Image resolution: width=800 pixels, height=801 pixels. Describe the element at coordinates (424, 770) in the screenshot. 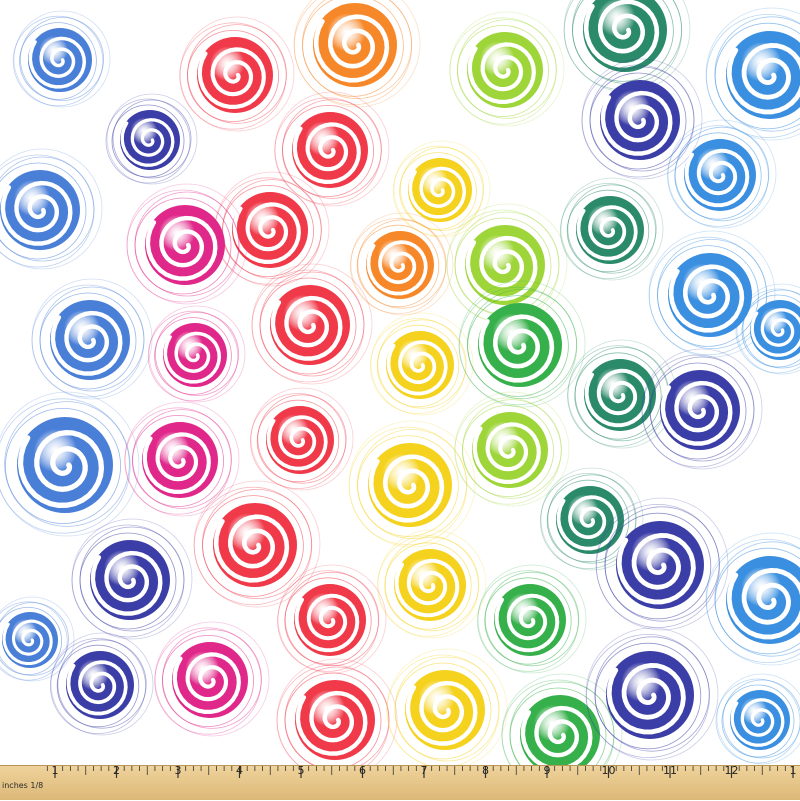

I see `ruler-number: 7` at that location.